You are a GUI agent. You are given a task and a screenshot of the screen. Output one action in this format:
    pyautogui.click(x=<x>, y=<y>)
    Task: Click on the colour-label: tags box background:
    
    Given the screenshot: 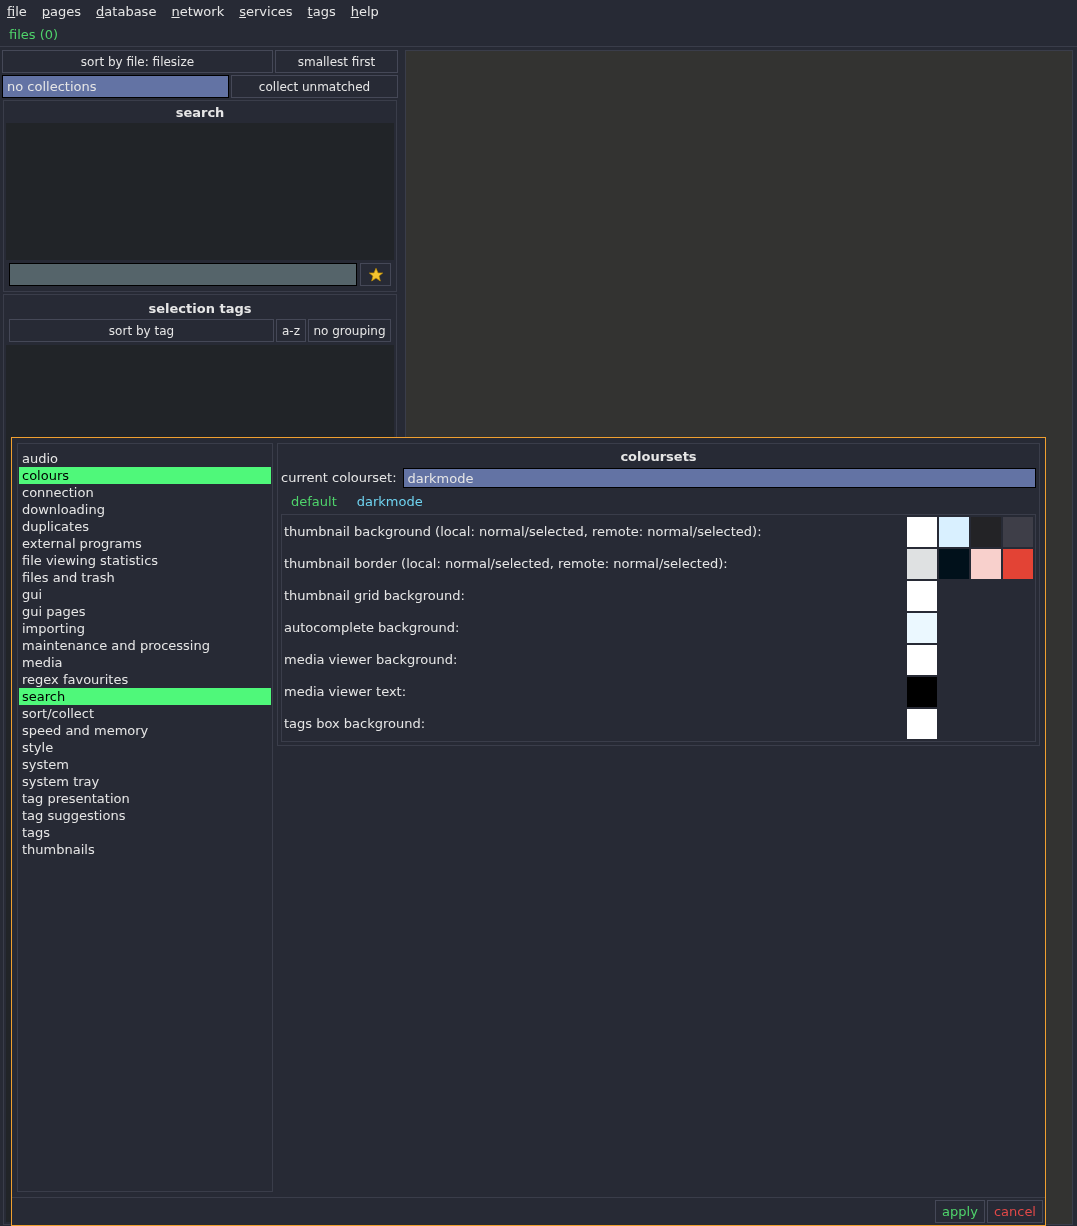 What is the action you would take?
    pyautogui.click(x=355, y=724)
    